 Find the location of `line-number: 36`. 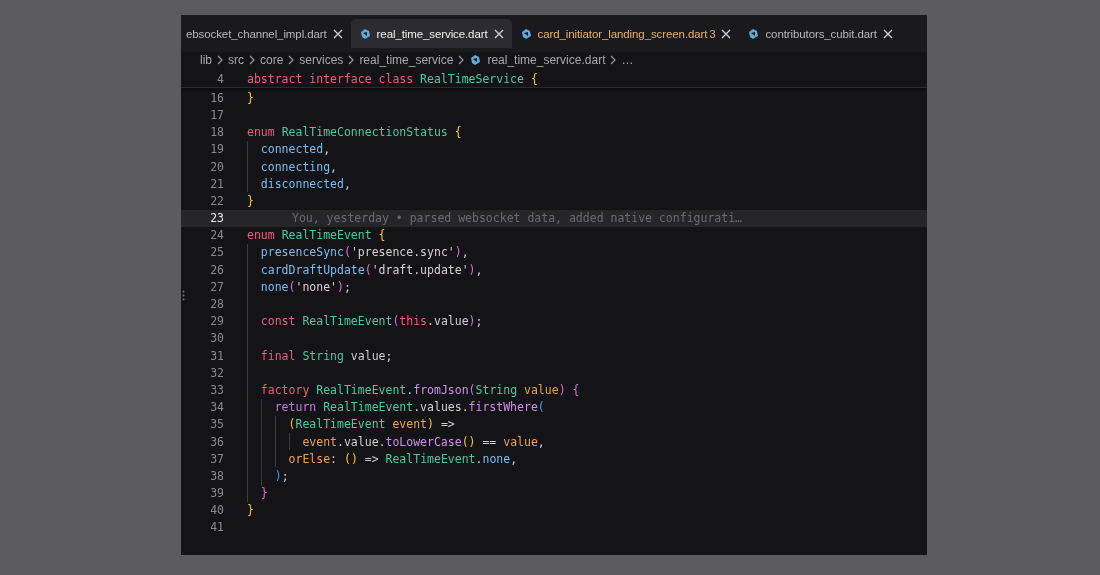

line-number: 36 is located at coordinates (217, 441).